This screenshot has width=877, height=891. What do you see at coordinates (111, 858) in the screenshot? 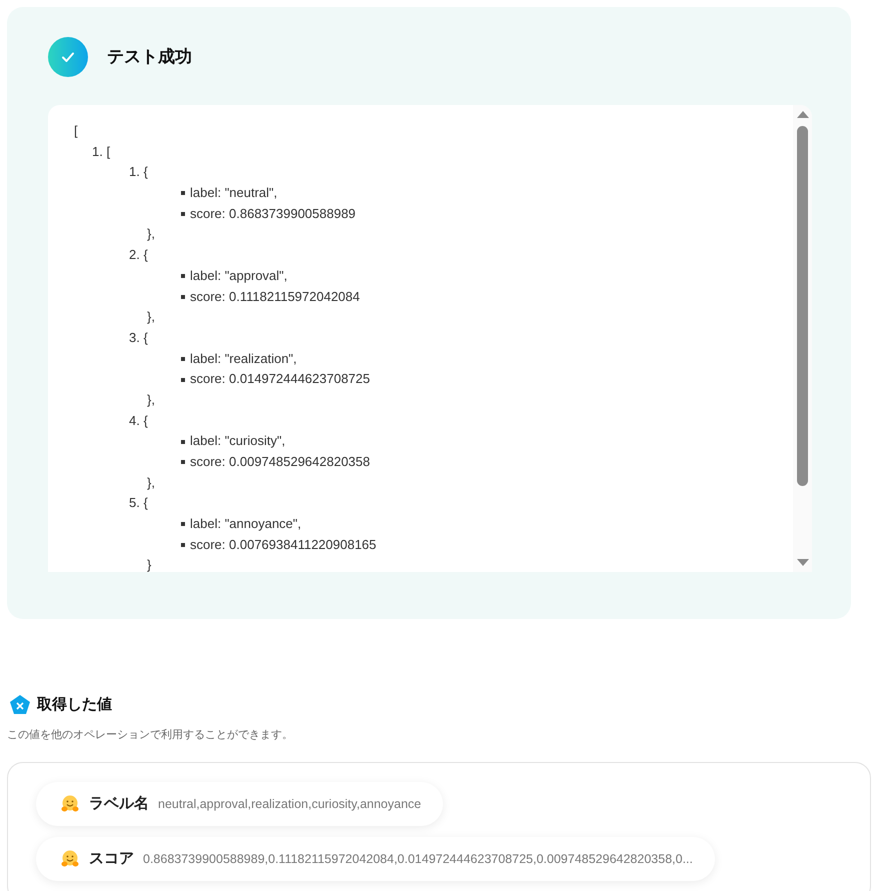
I see `value-name: スコア` at bounding box center [111, 858].